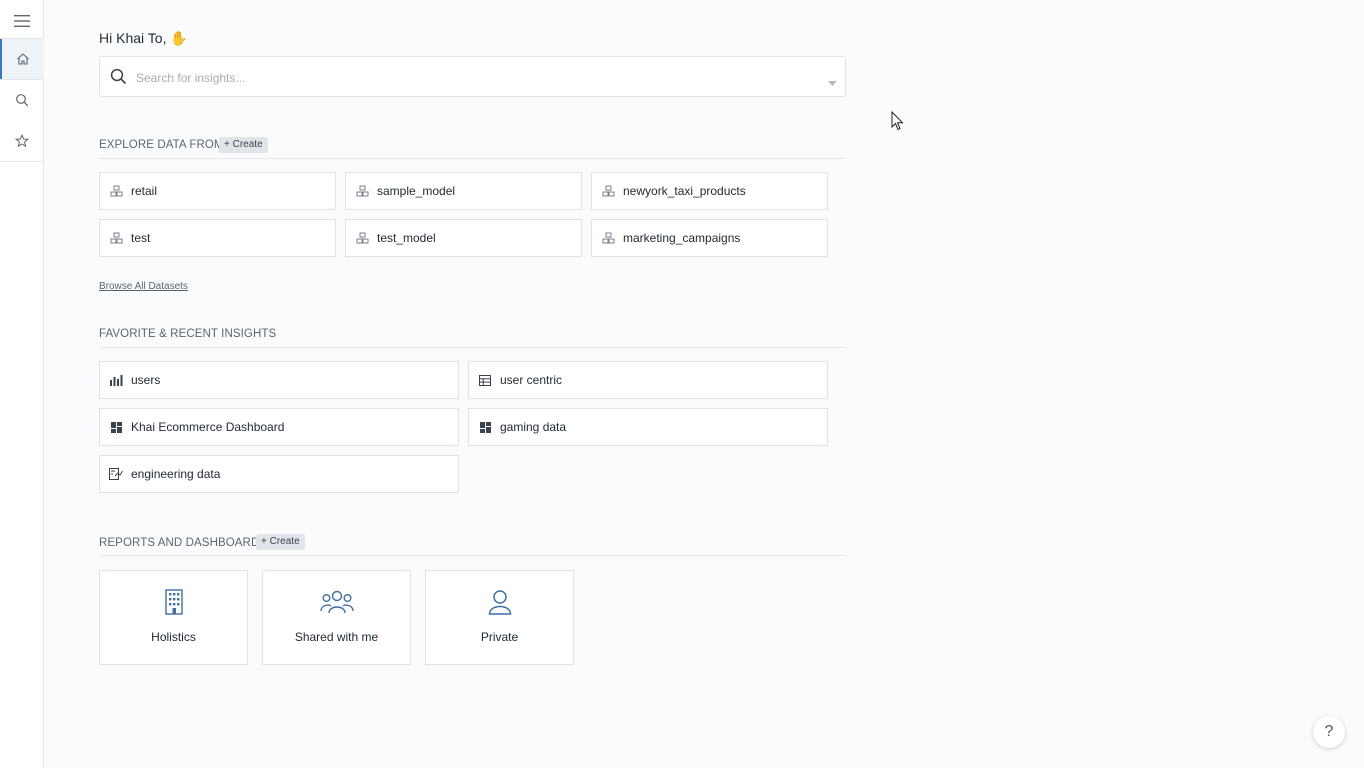 Image resolution: width=1364 pixels, height=768 pixels. I want to click on dataset-card-newyork-taxi-products: newyork_taxi_products, so click(709, 191).